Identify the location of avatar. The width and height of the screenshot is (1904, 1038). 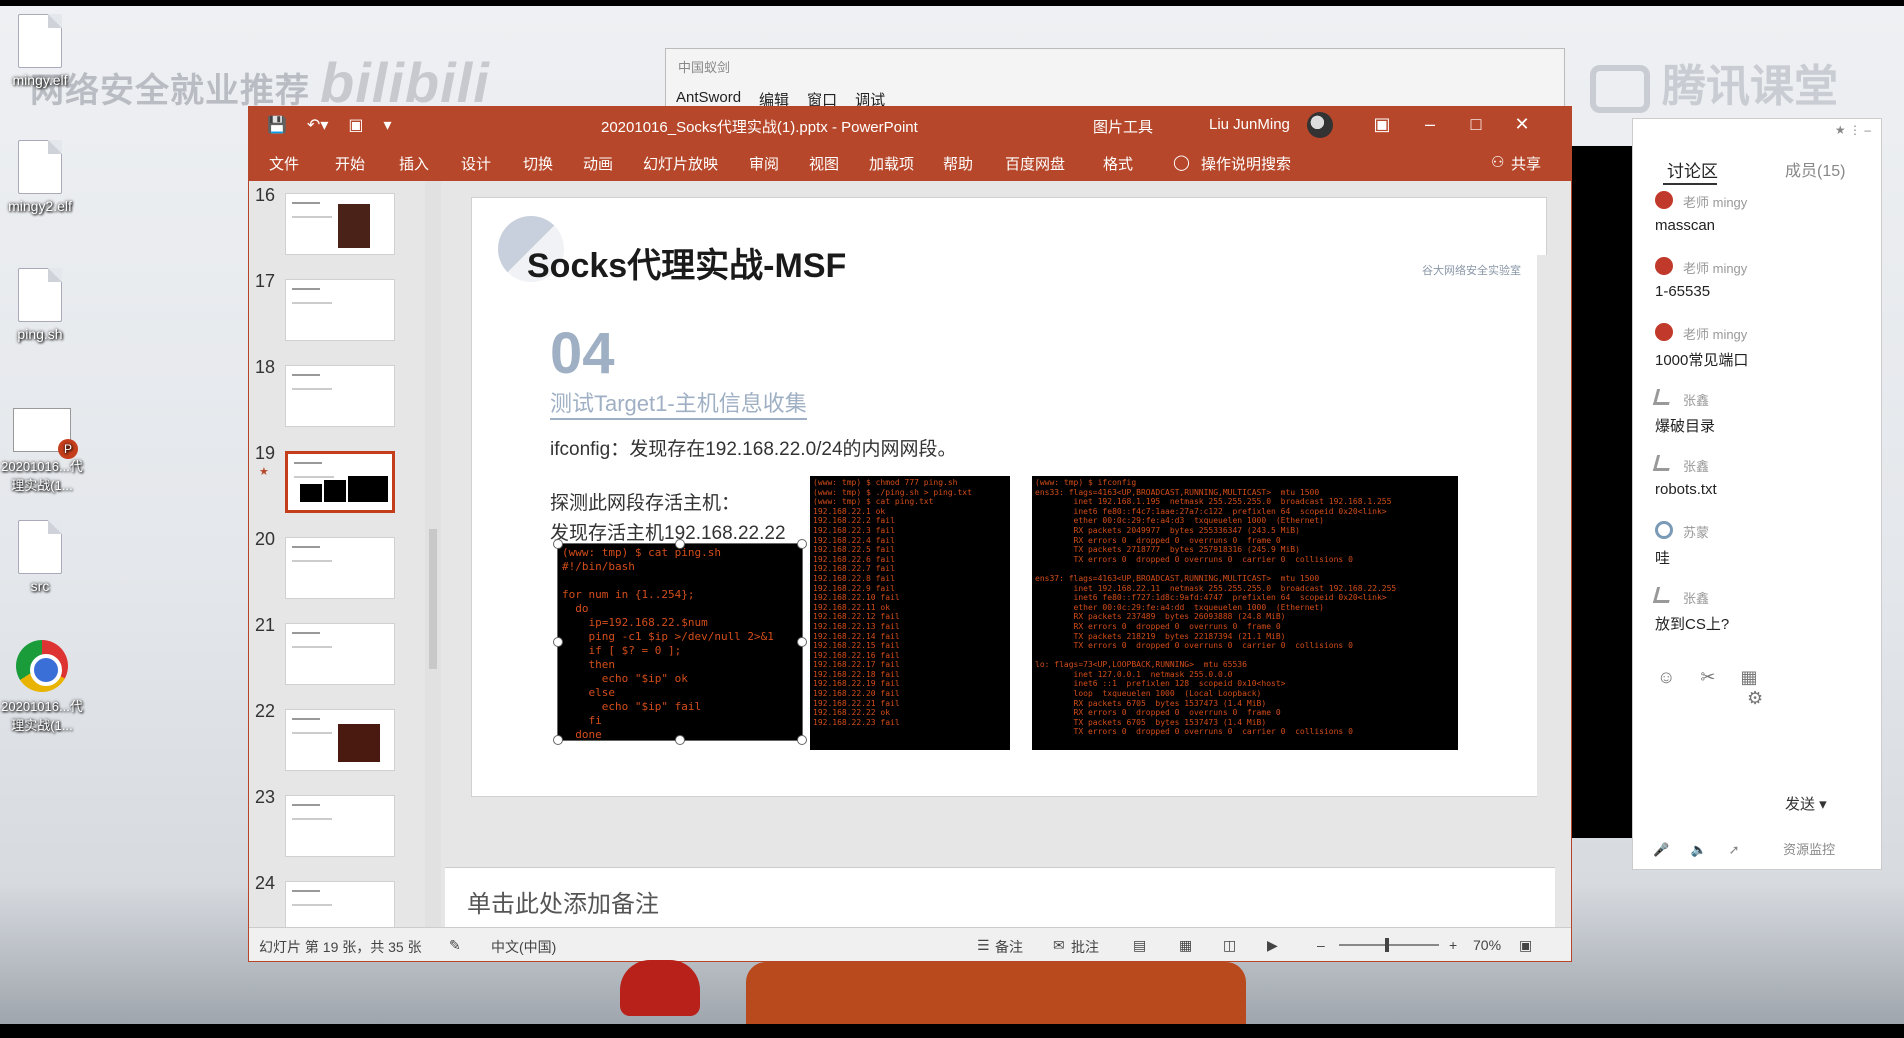
(1320, 125).